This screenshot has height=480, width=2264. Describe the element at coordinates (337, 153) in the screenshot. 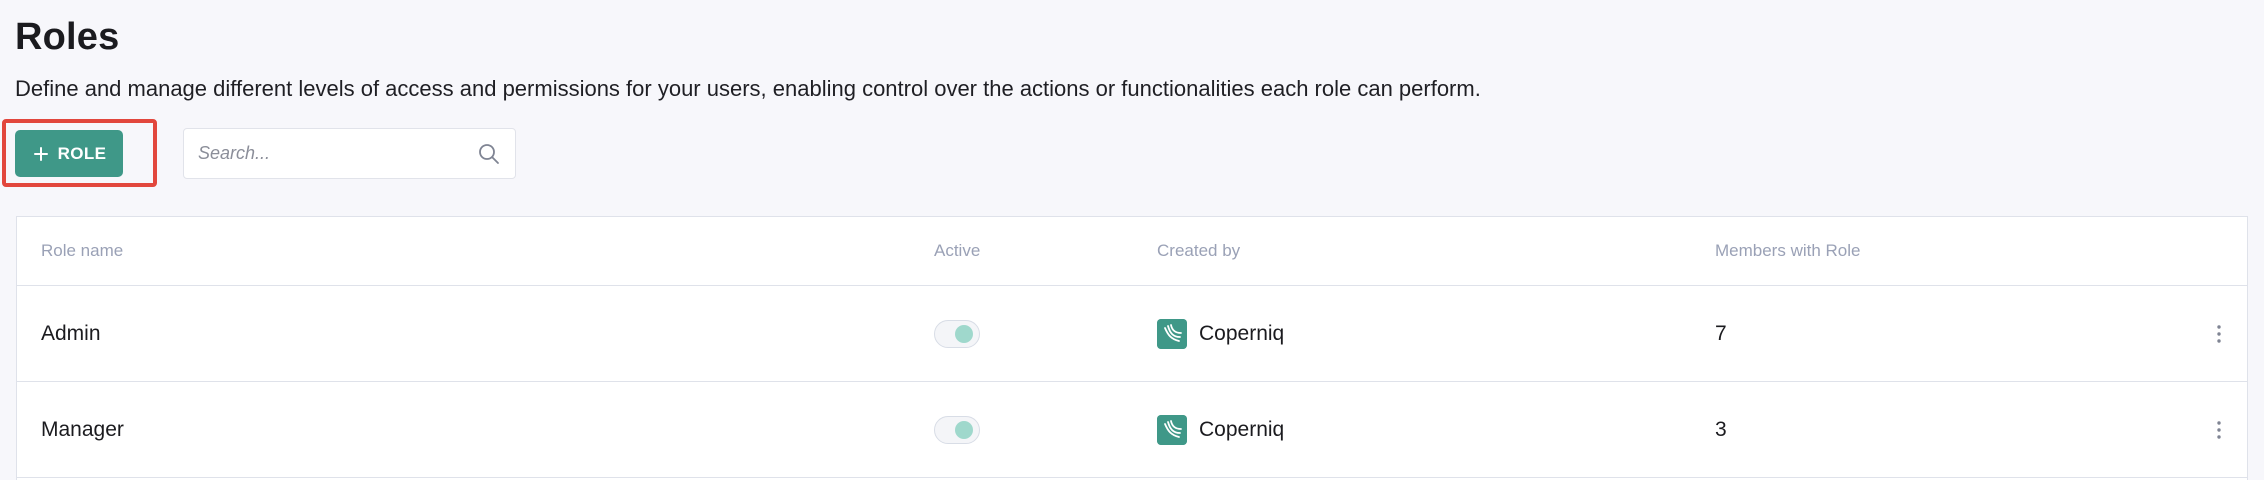

I see `search-input` at that location.